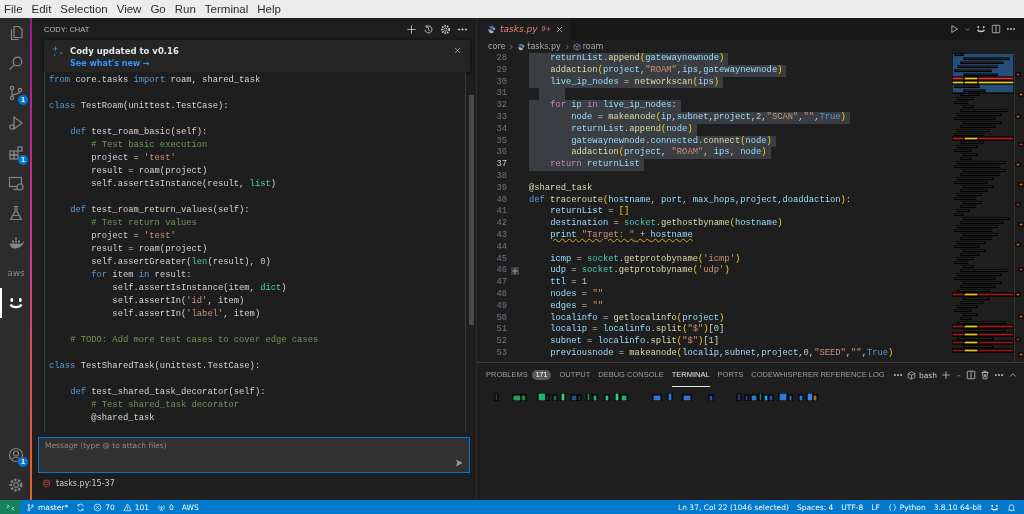 The width and height of the screenshot is (1024, 514). What do you see at coordinates (501, 235) in the screenshot?
I see `line-number: 43` at bounding box center [501, 235].